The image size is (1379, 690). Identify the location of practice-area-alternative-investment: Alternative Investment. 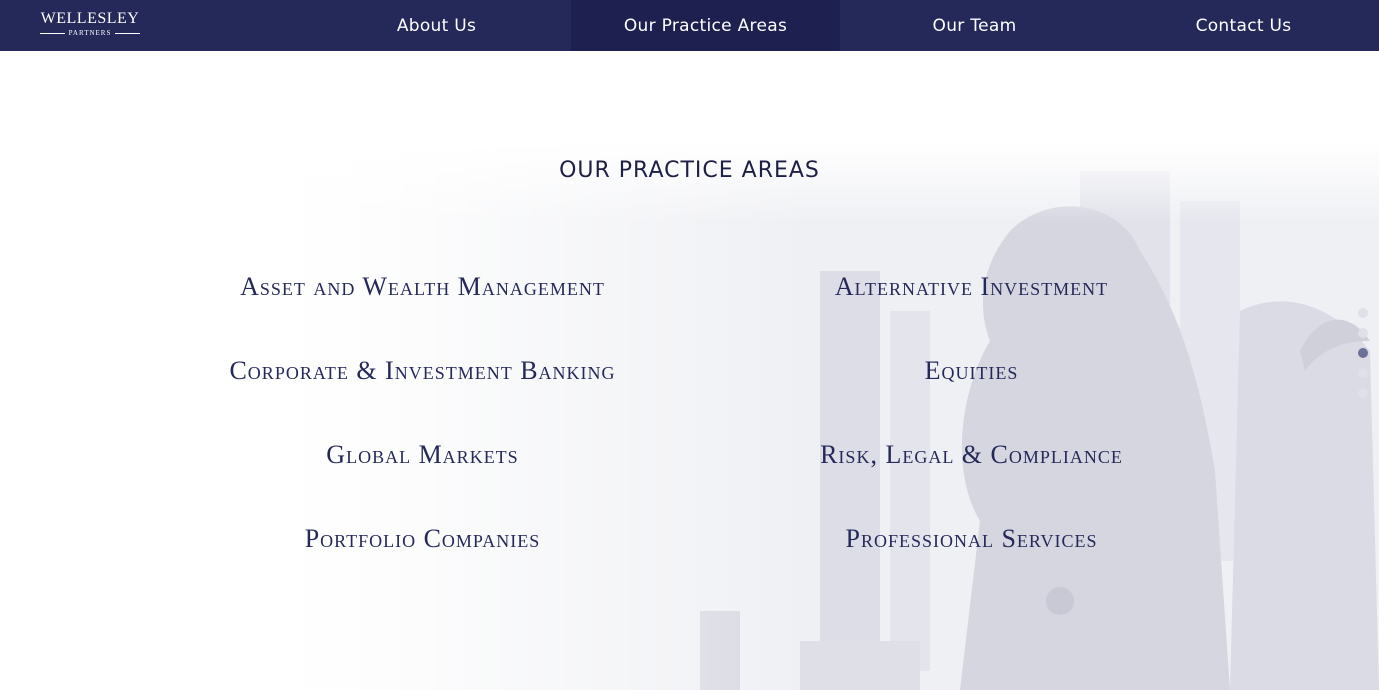
(971, 287).